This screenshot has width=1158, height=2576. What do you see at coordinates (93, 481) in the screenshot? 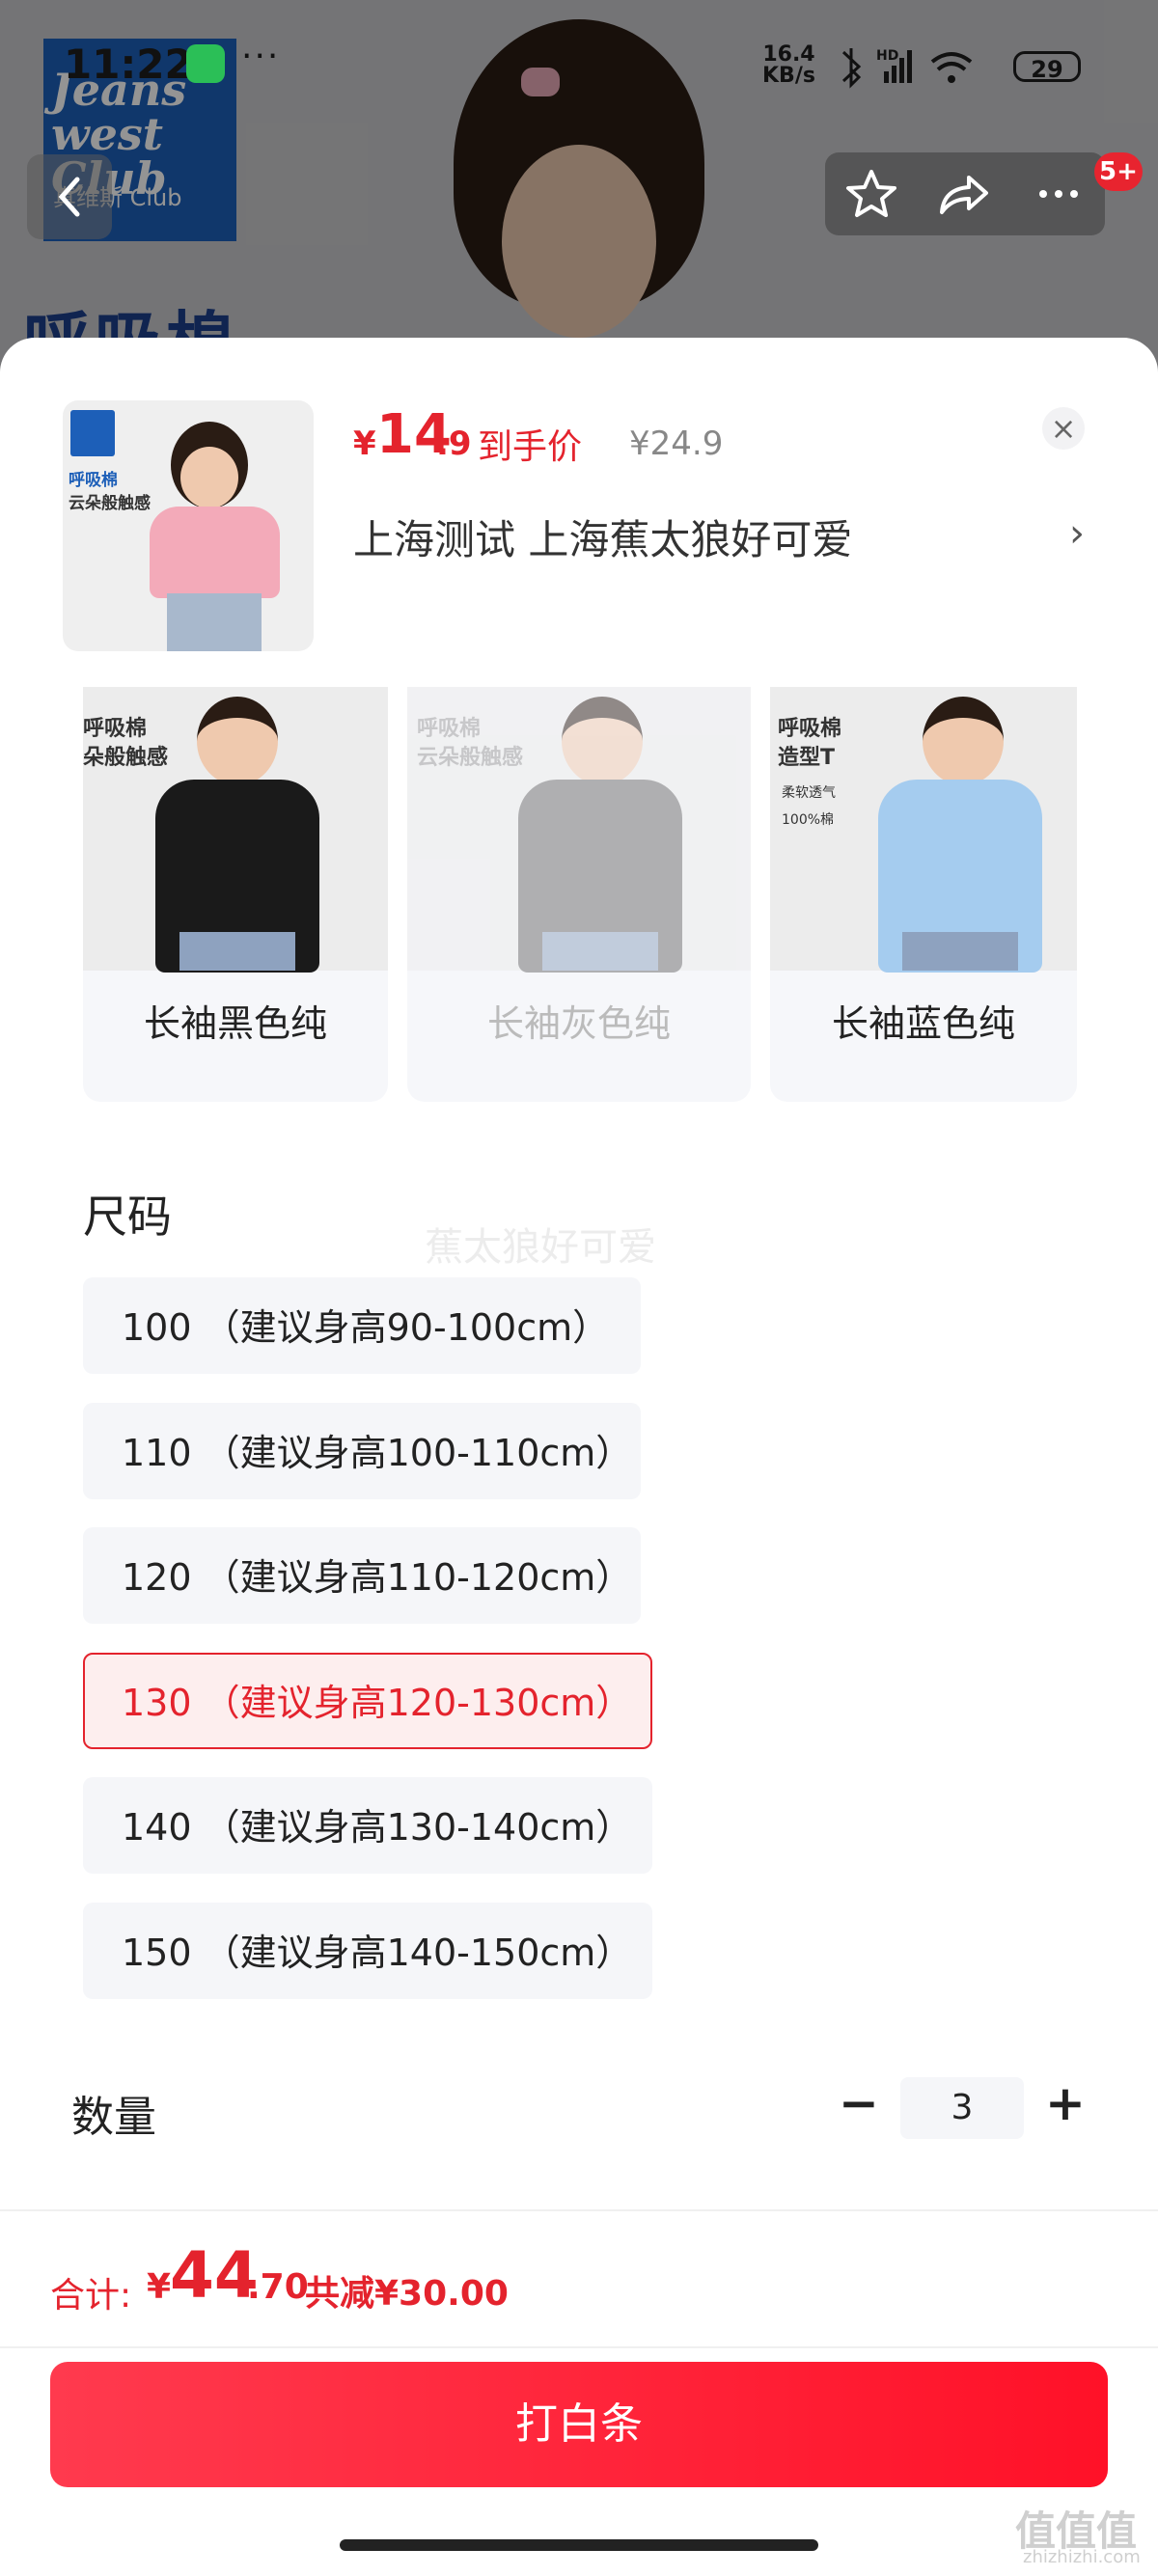
I see `thumb-text: 呼吸棉` at bounding box center [93, 481].